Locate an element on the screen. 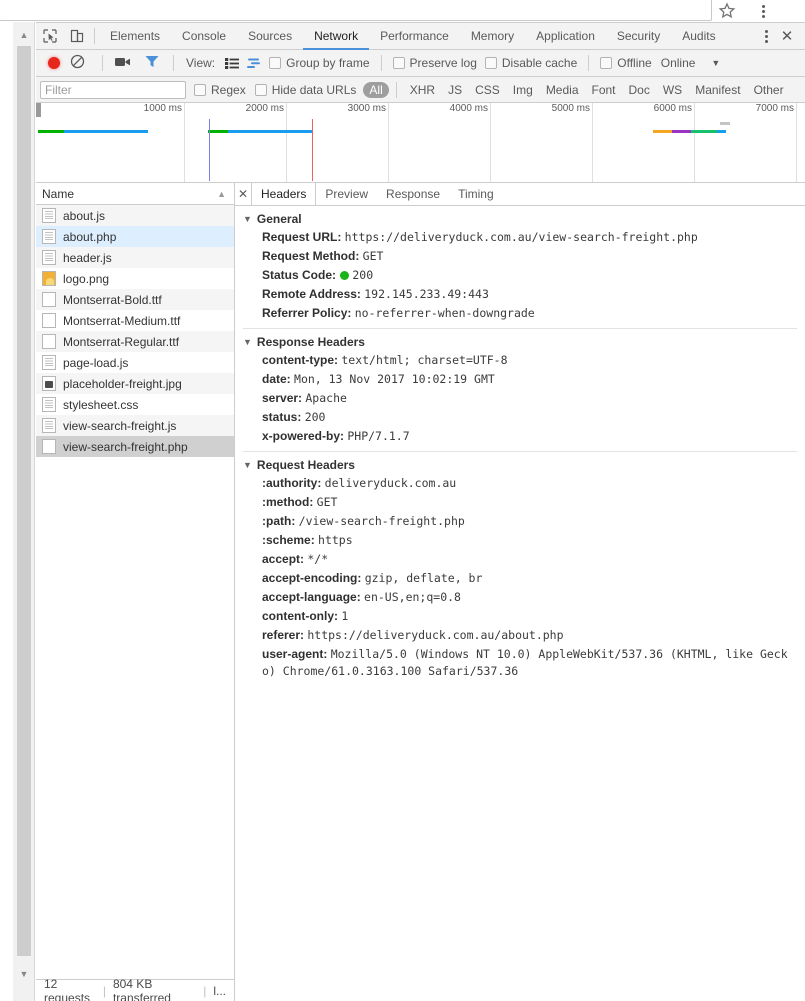 The width and height of the screenshot is (805, 1001). request-name: Montserrat-Bold.ttf is located at coordinates (112, 299).